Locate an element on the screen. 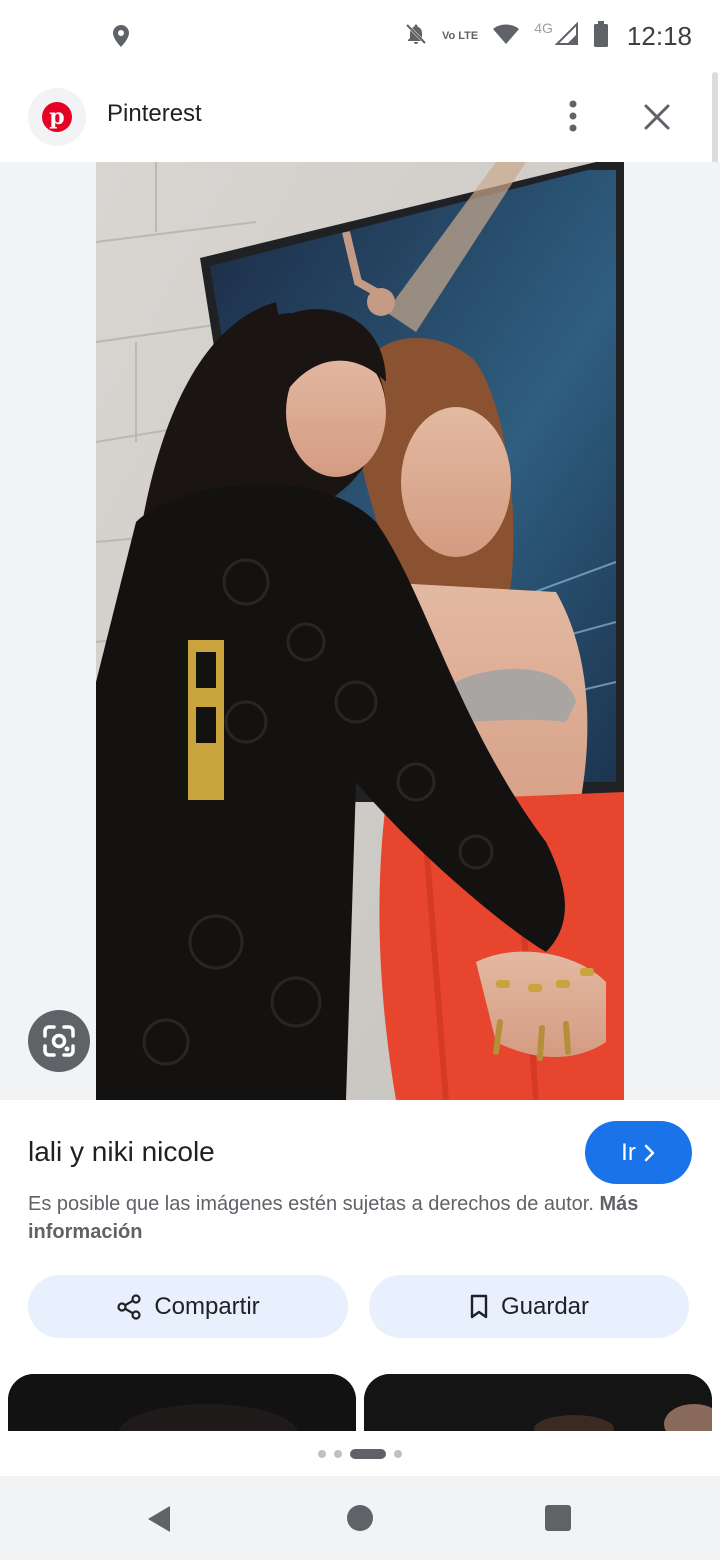 Image resolution: width=720 pixels, height=1560 pixels. site-favicon: p is located at coordinates (57, 117).